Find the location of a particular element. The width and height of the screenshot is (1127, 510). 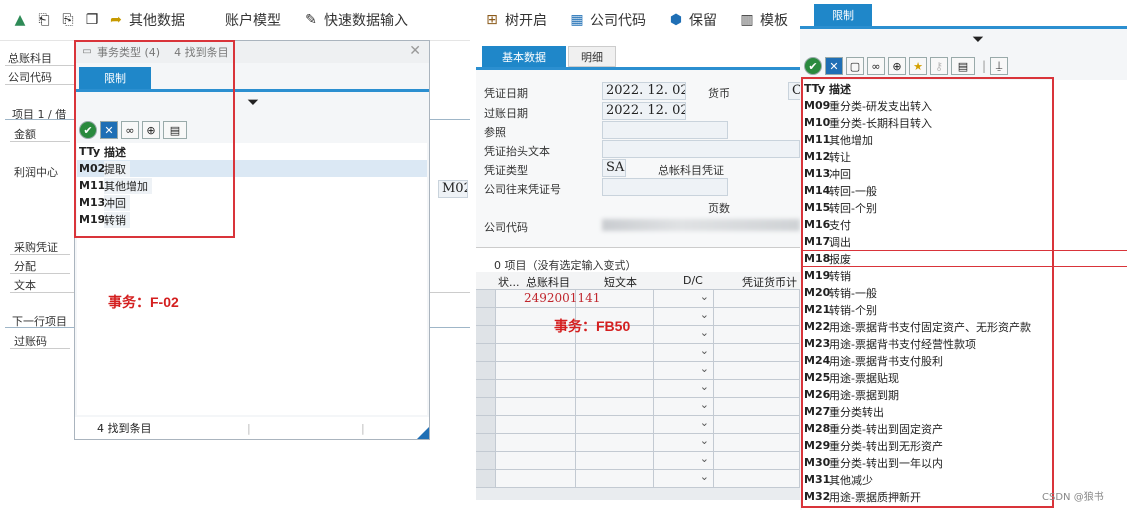

tab-detail: 明细 is located at coordinates (592, 56).